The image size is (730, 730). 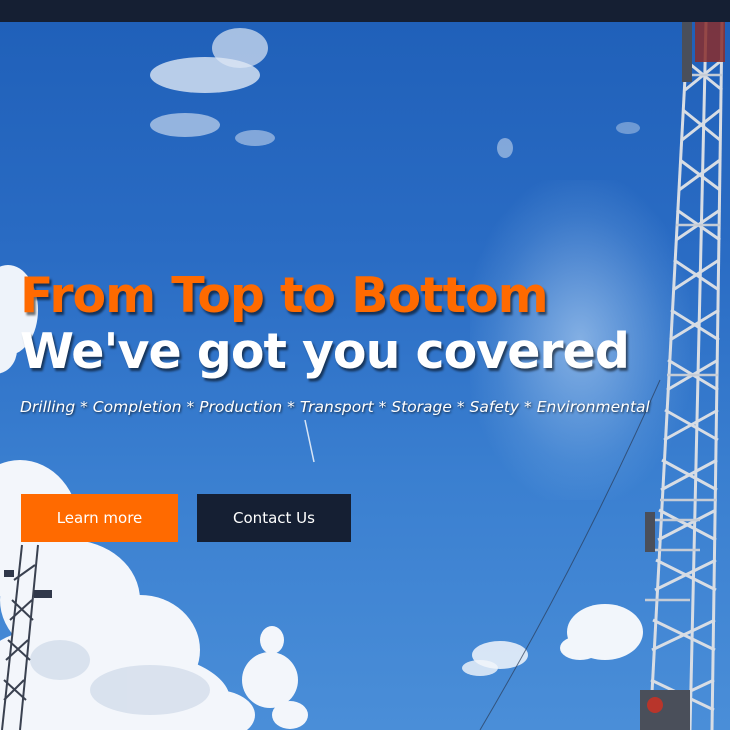 What do you see at coordinates (325, 351) in the screenshot?
I see `headline-line-2: We've got you covered` at bounding box center [325, 351].